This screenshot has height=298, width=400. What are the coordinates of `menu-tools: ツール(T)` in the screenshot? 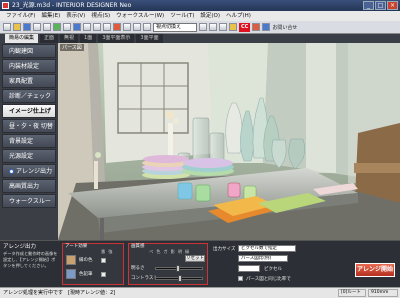 It's located at (182, 16).